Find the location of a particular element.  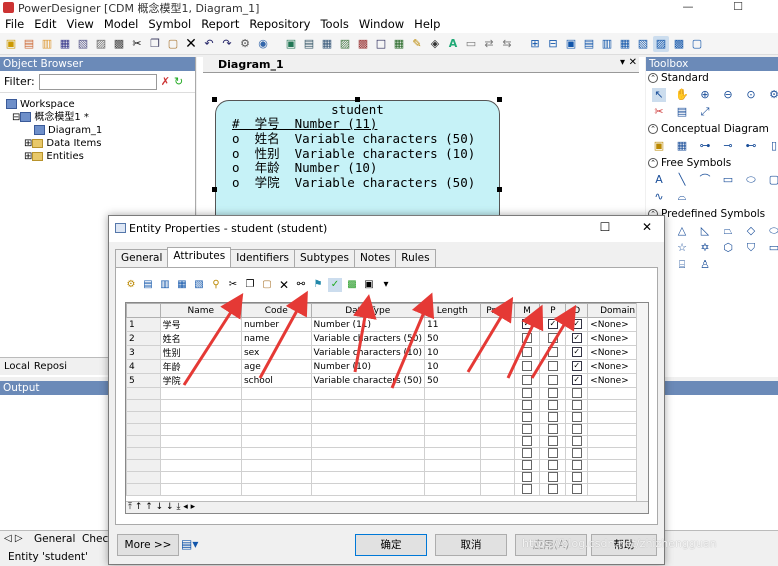

more-button: More >> is located at coordinates (148, 545).